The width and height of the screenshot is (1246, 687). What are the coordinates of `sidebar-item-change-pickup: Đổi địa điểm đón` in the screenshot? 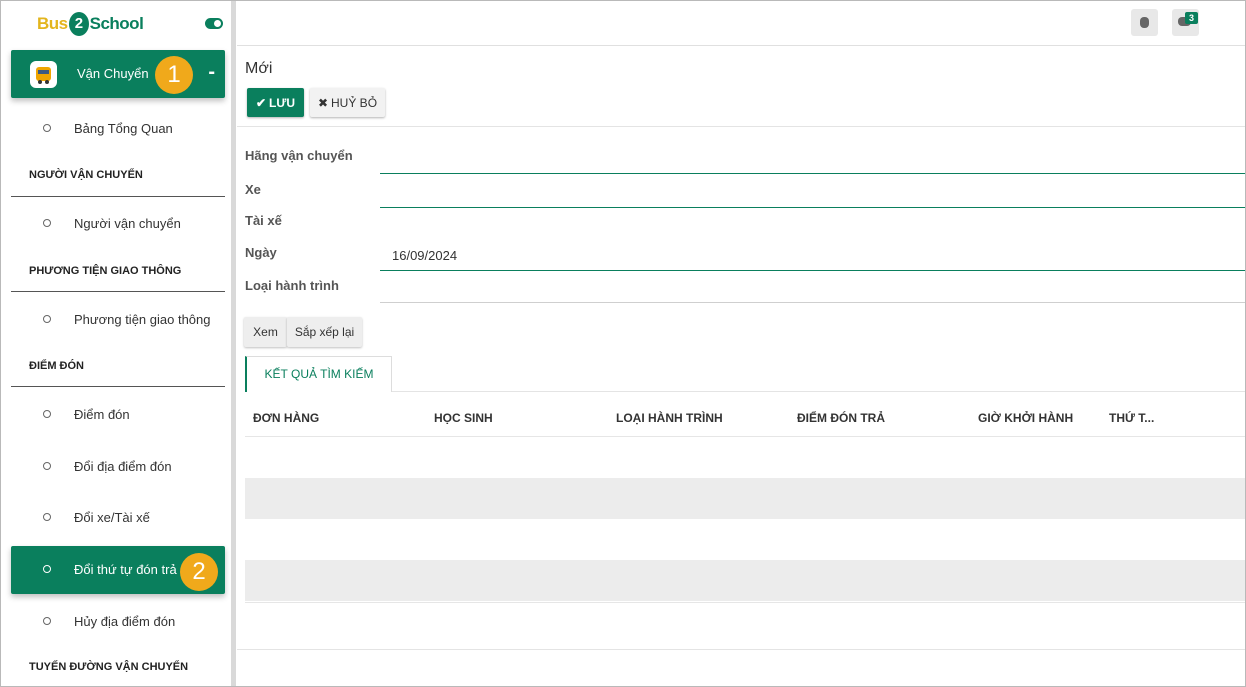 It's located at (118, 467).